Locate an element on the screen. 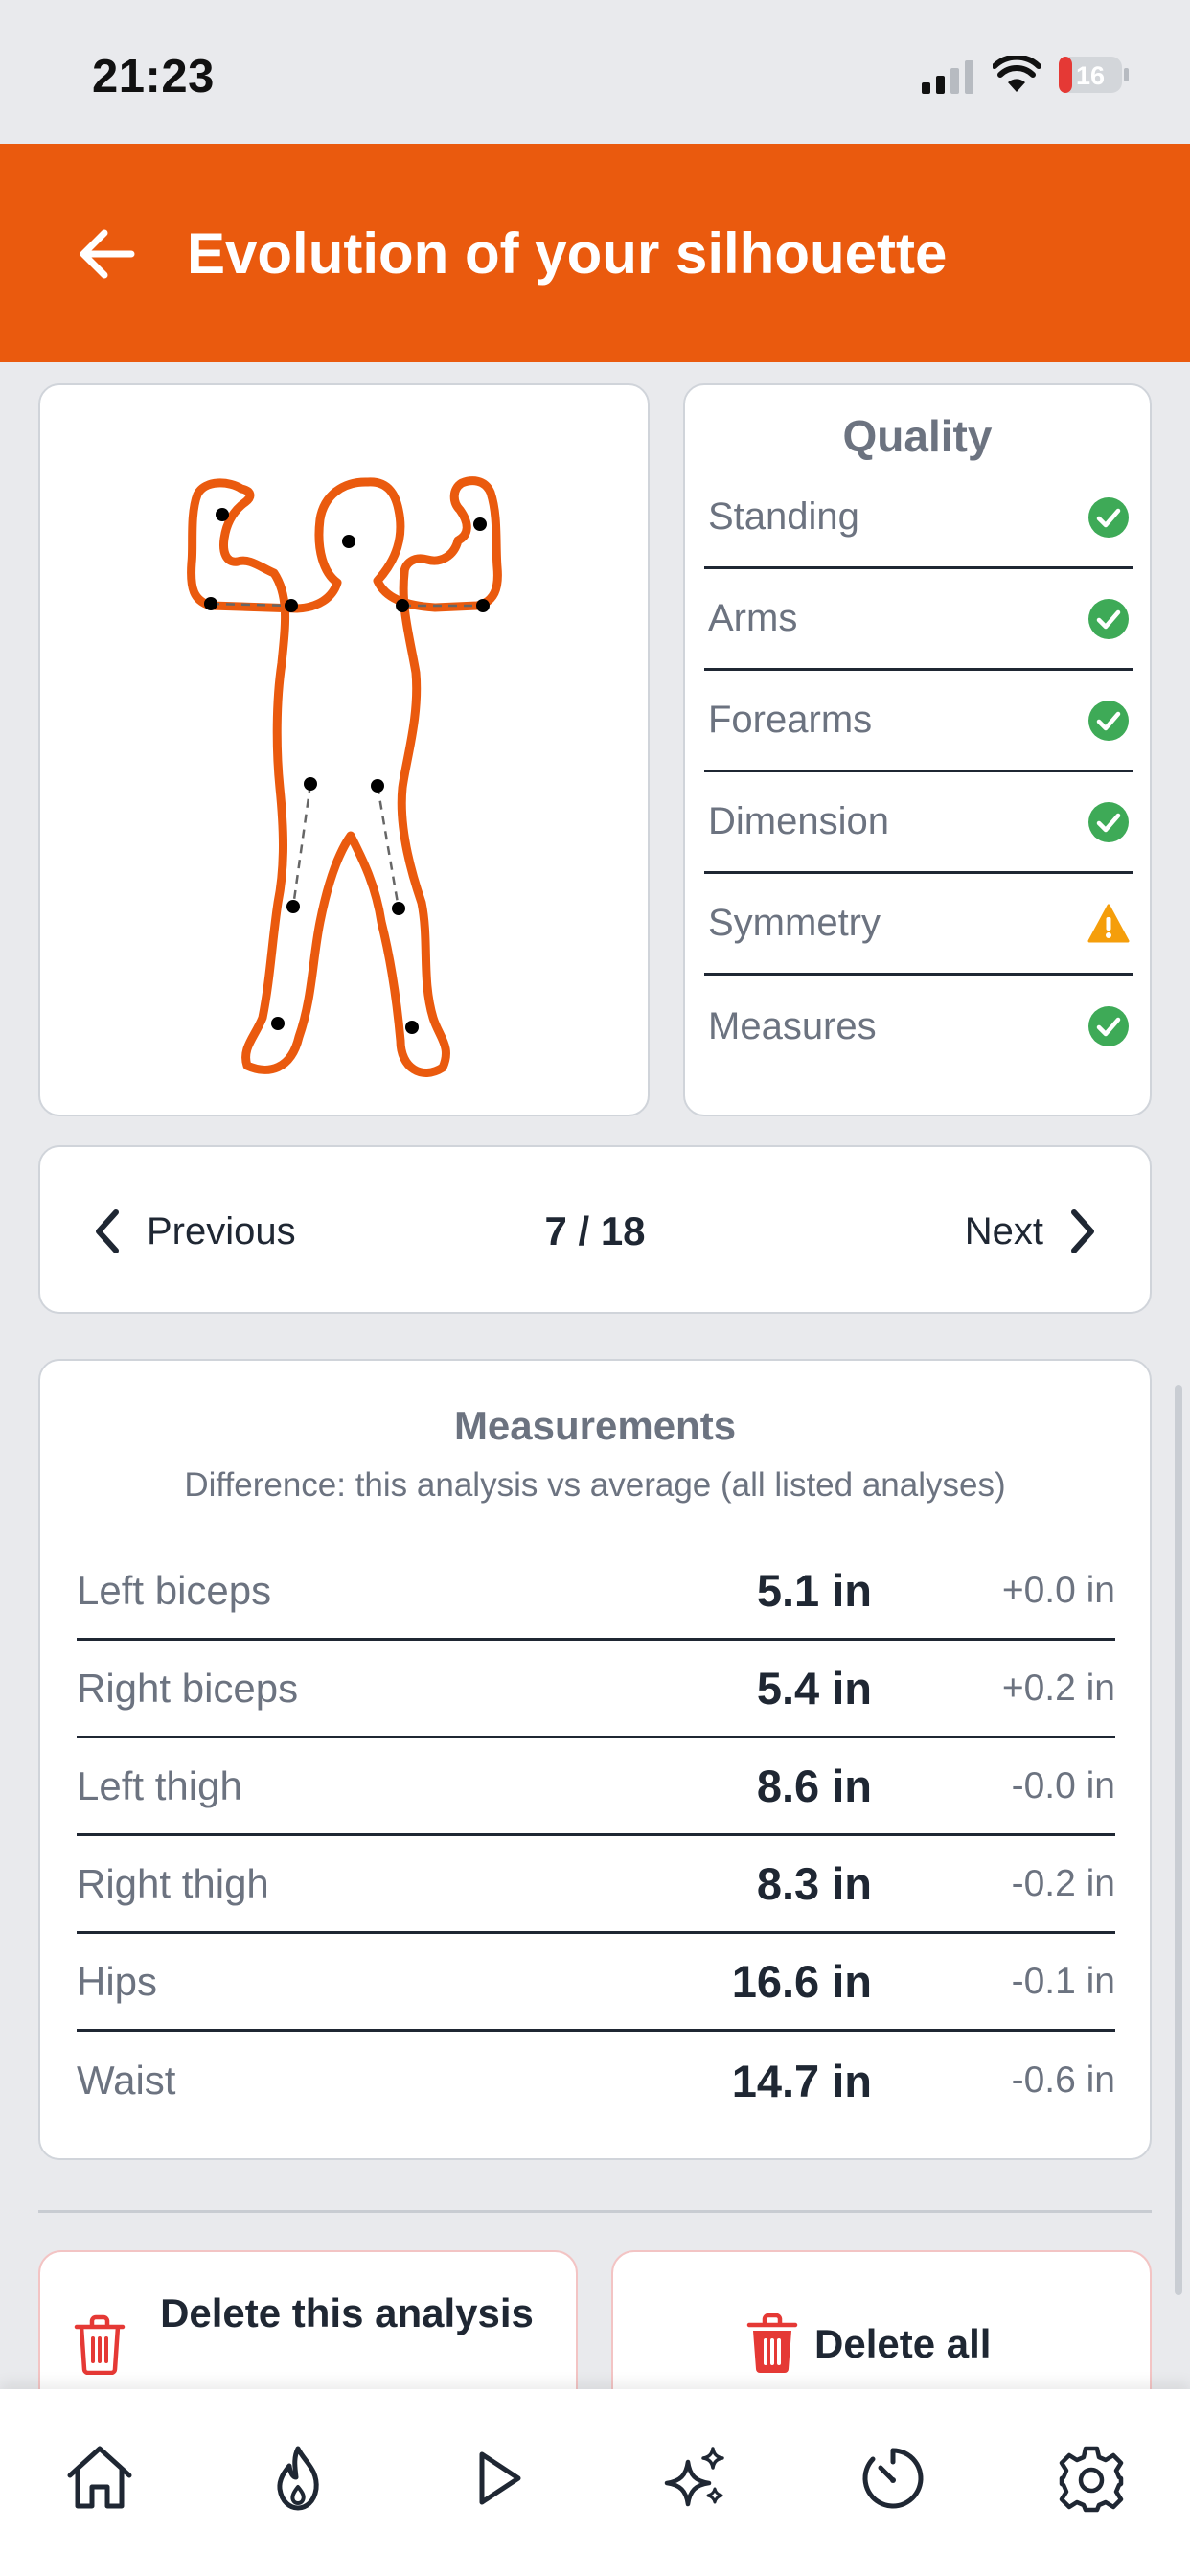  measurement-diff: +0.2 in is located at coordinates (1058, 1688).